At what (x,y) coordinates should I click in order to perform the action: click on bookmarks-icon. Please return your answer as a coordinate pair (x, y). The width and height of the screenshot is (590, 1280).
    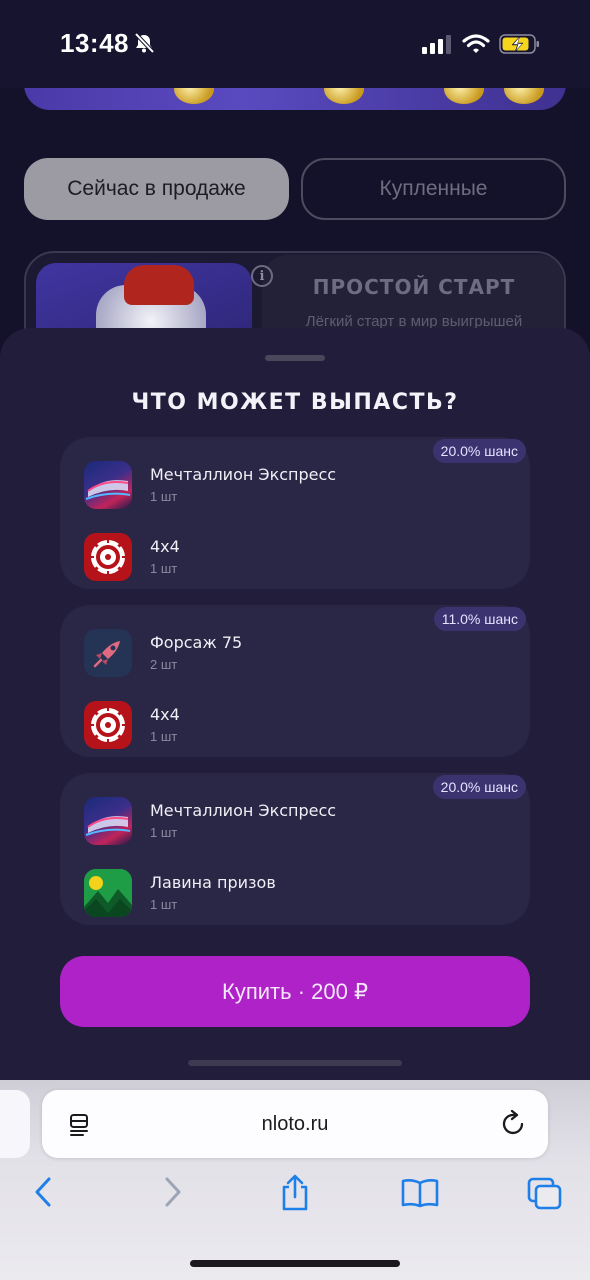
    Looking at the image, I should click on (420, 1193).